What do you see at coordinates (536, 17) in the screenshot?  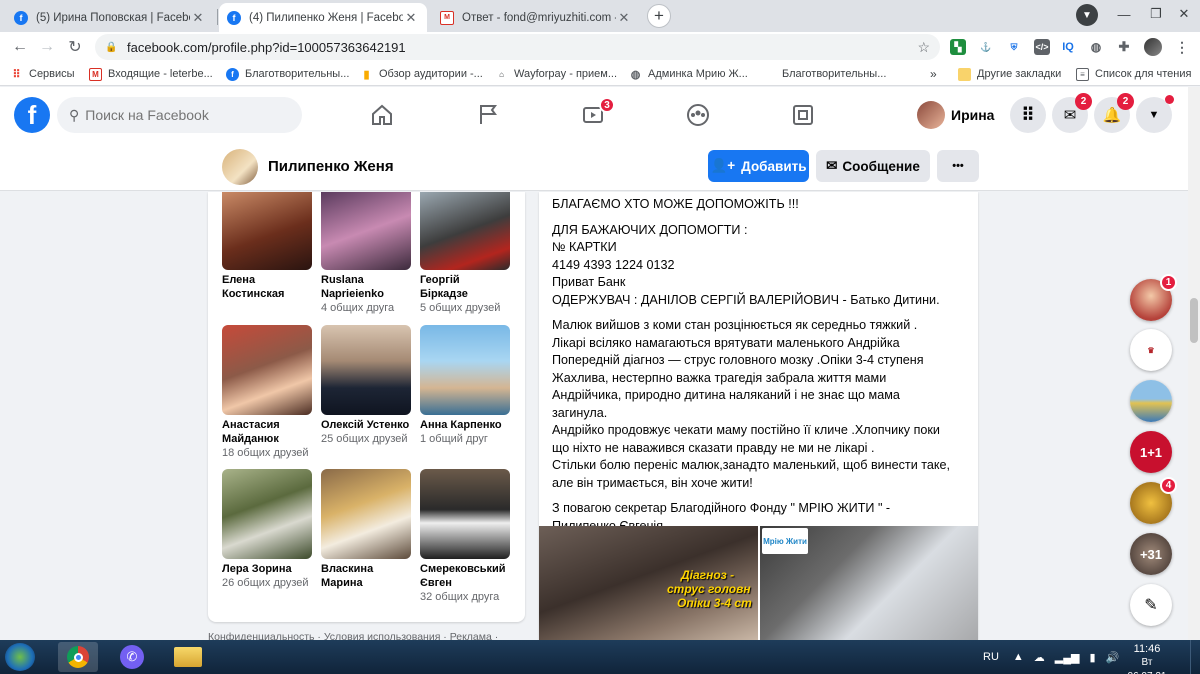 I see `browser-tab: M Ответ - fond@mriyuzhiti.com - п ✕` at bounding box center [536, 17].